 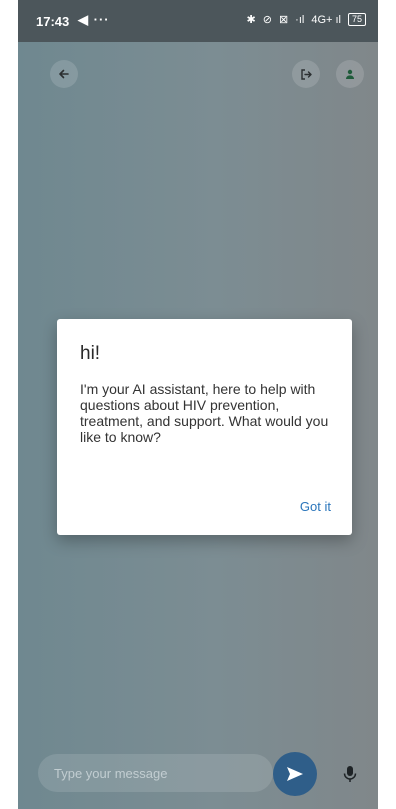 I want to click on send-icon, so click(x=295, y=774).